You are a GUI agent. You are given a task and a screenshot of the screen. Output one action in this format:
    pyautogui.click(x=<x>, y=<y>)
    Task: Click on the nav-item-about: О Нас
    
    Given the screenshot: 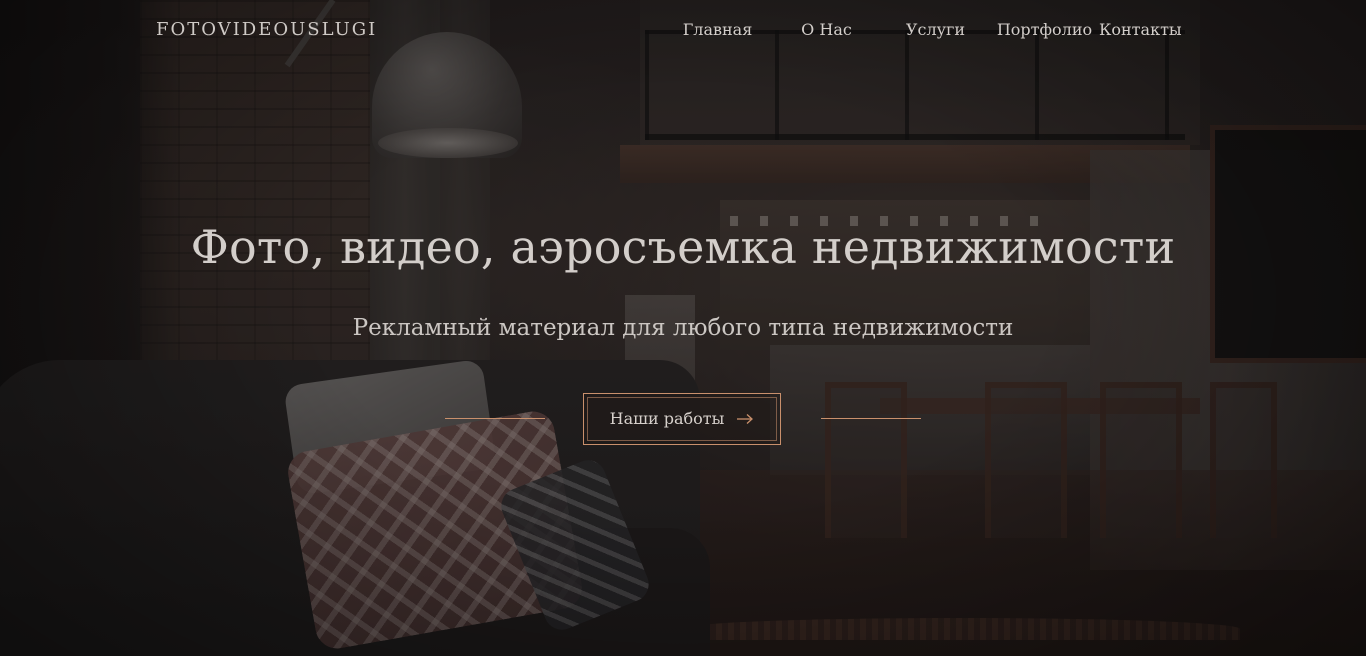 What is the action you would take?
    pyautogui.click(x=826, y=30)
    